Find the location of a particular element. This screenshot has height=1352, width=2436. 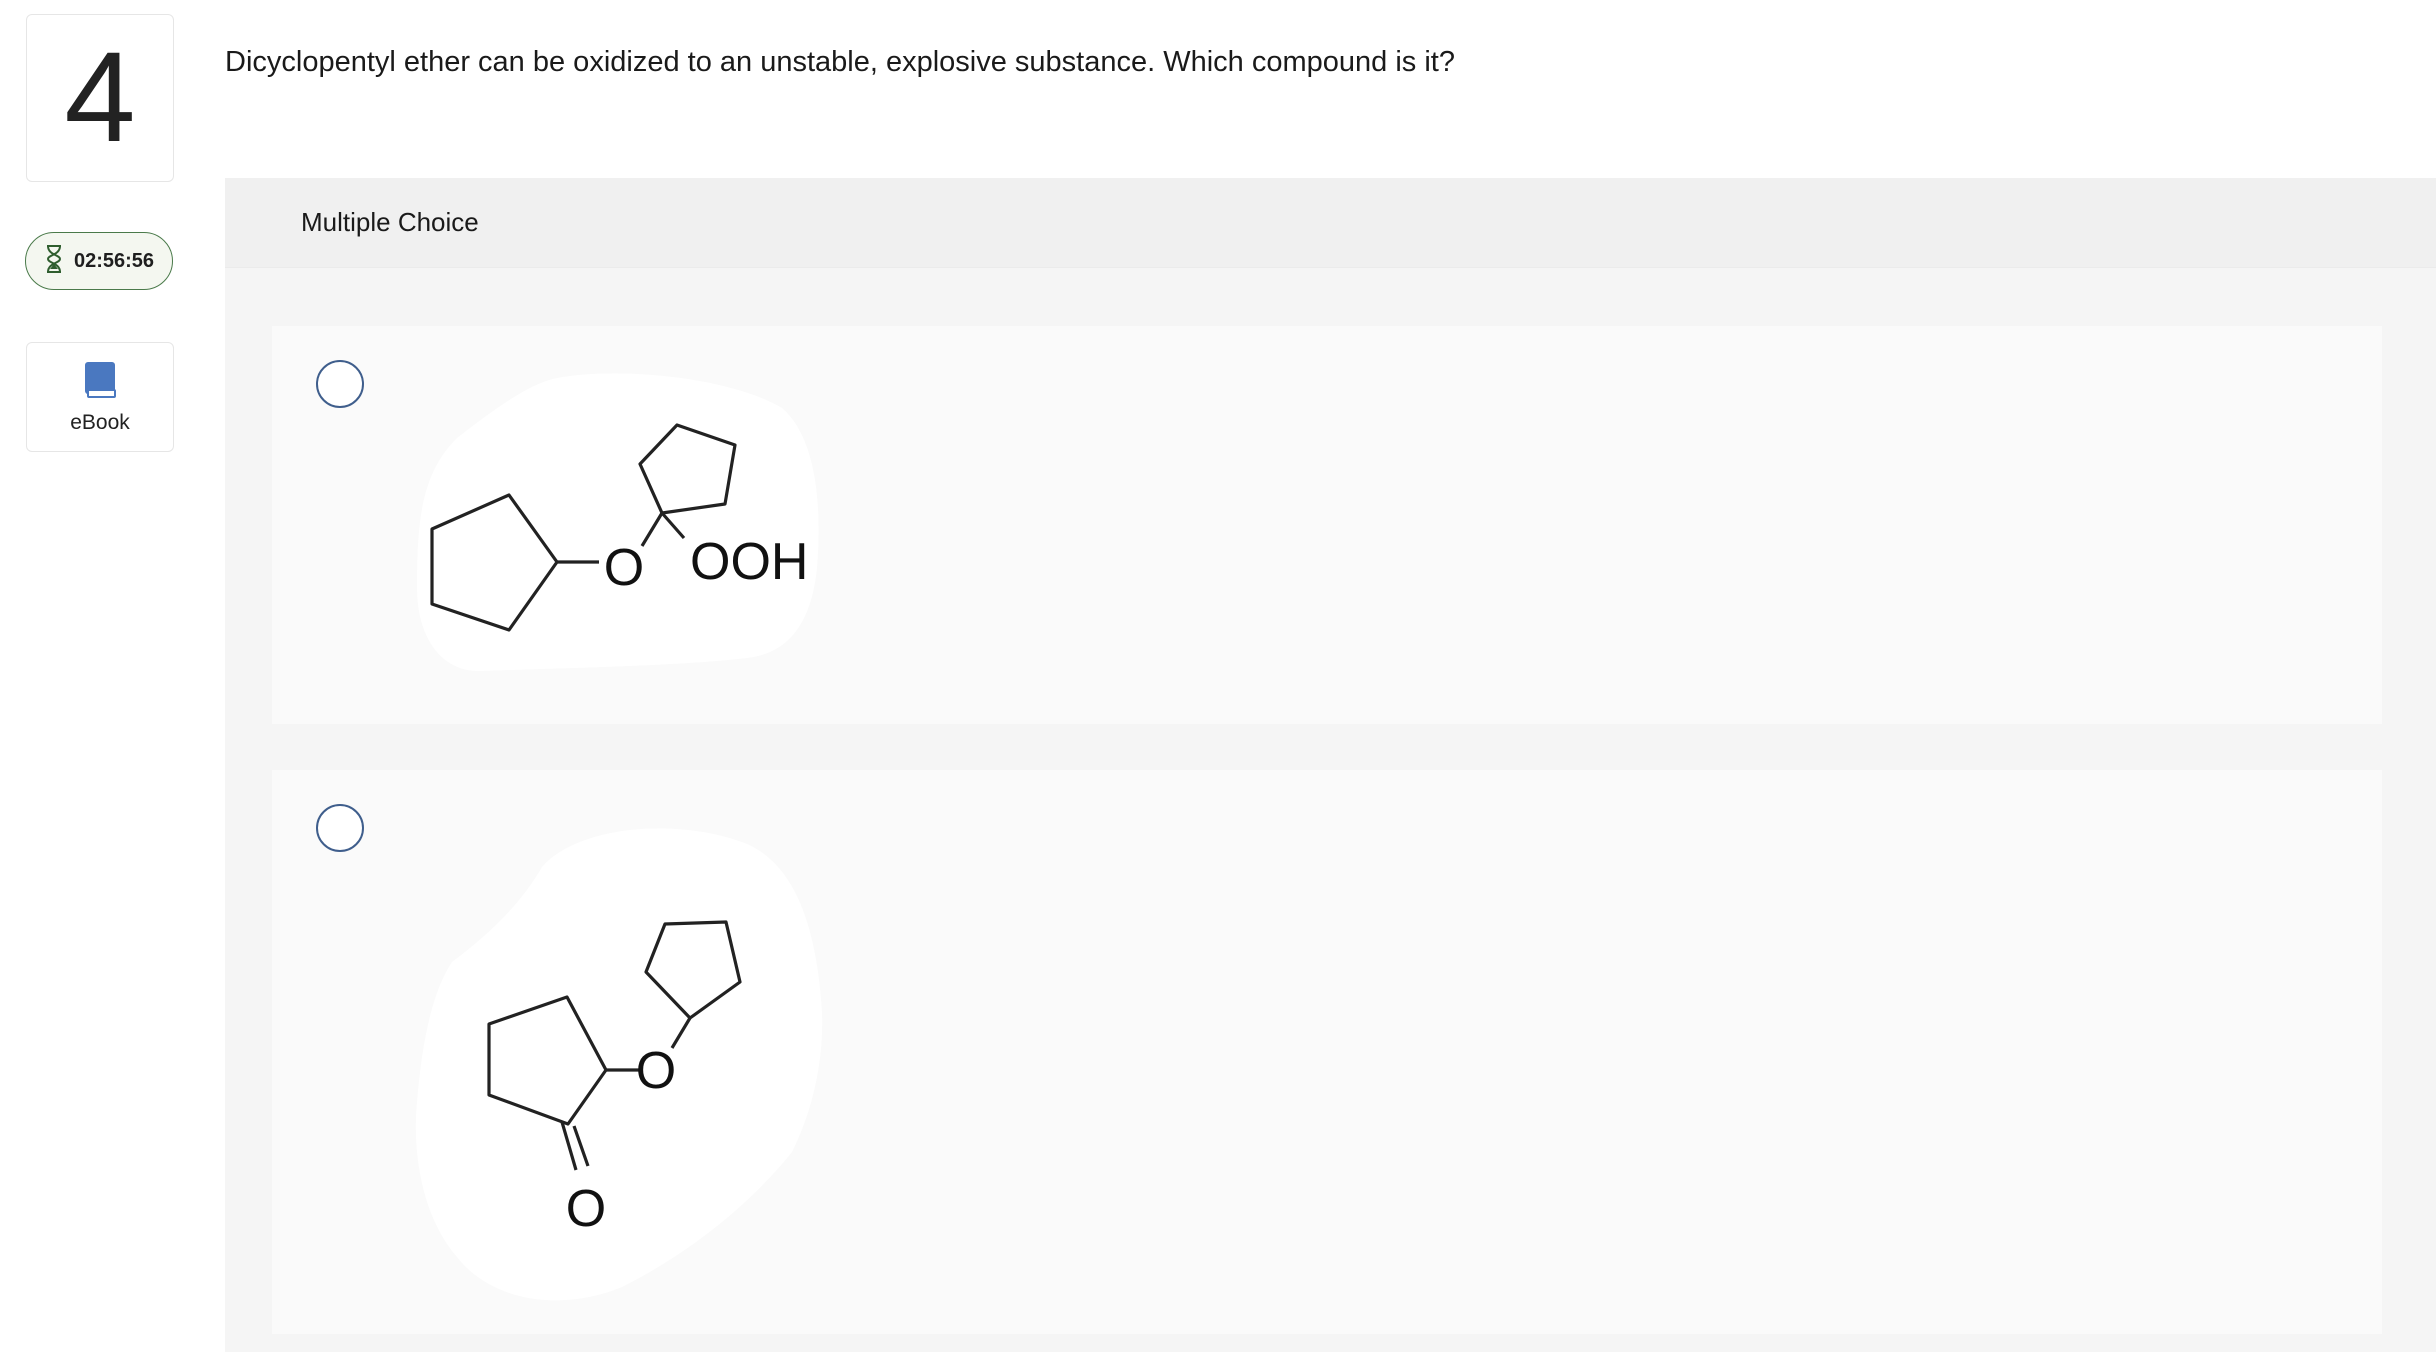

choice-1-ether-oxygen: O is located at coordinates (624, 568).